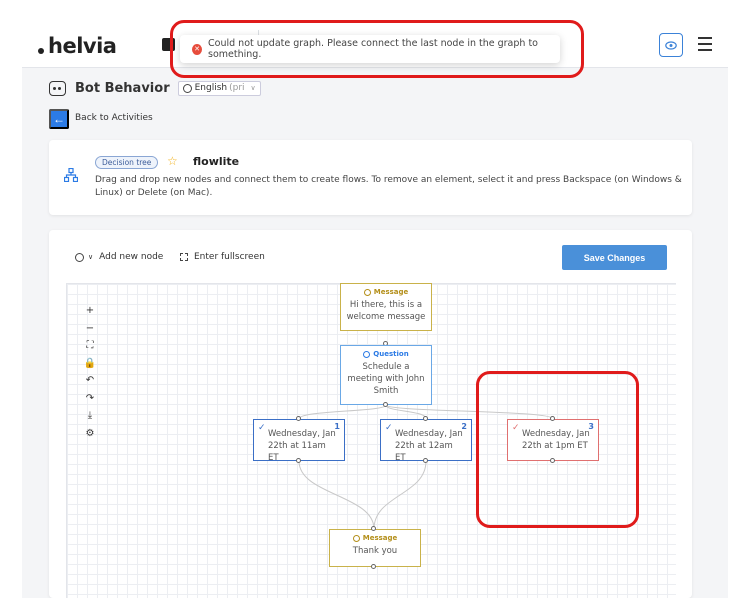  Describe the element at coordinates (367, 354) in the screenshot. I see `question-icon` at that location.